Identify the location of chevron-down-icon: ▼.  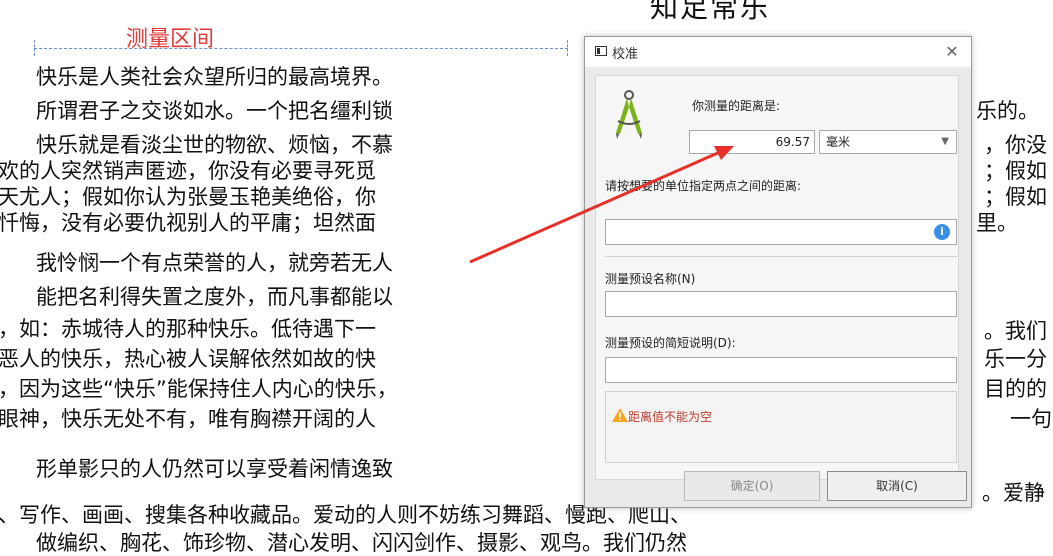
(945, 141).